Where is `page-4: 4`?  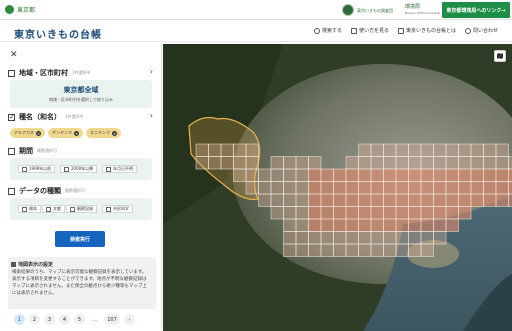 page-4: 4 is located at coordinates (64, 319).